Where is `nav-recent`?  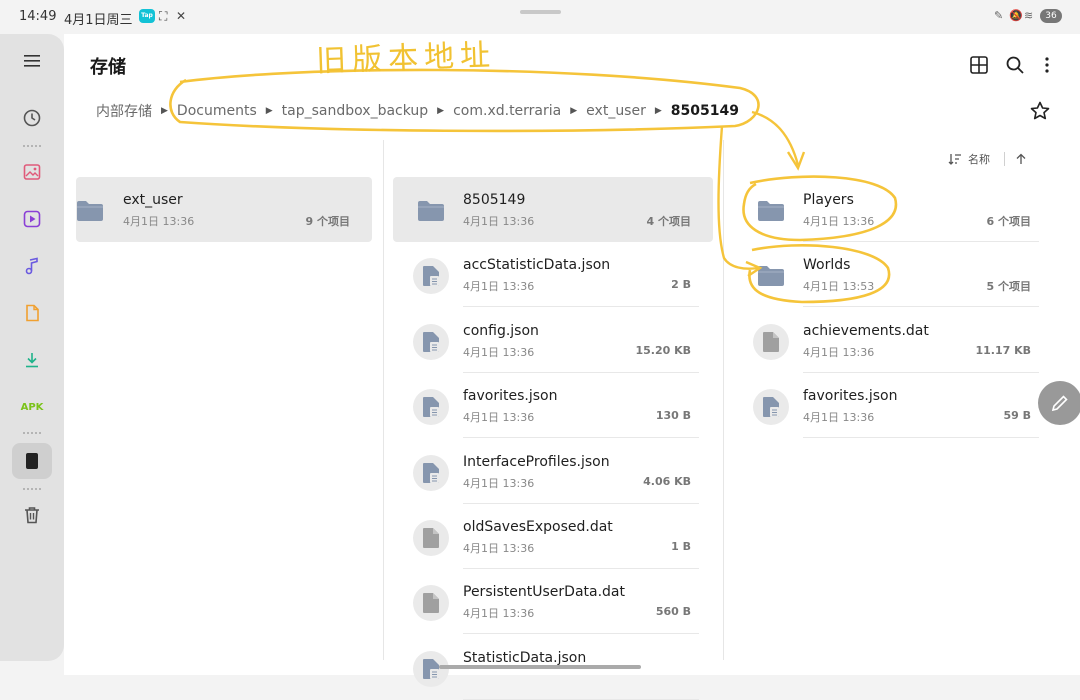
nav-recent is located at coordinates (32, 118).